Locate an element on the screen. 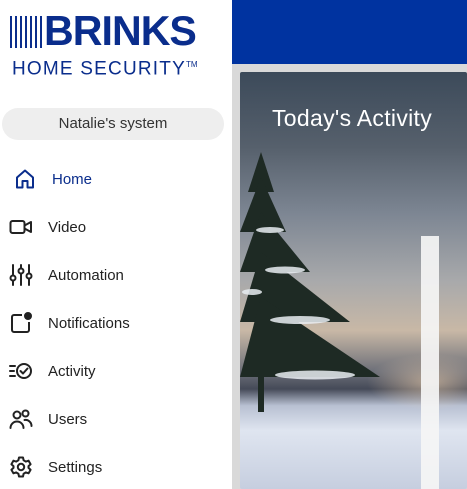  logo-wordmark: BRINKS is located at coordinates (120, 30).